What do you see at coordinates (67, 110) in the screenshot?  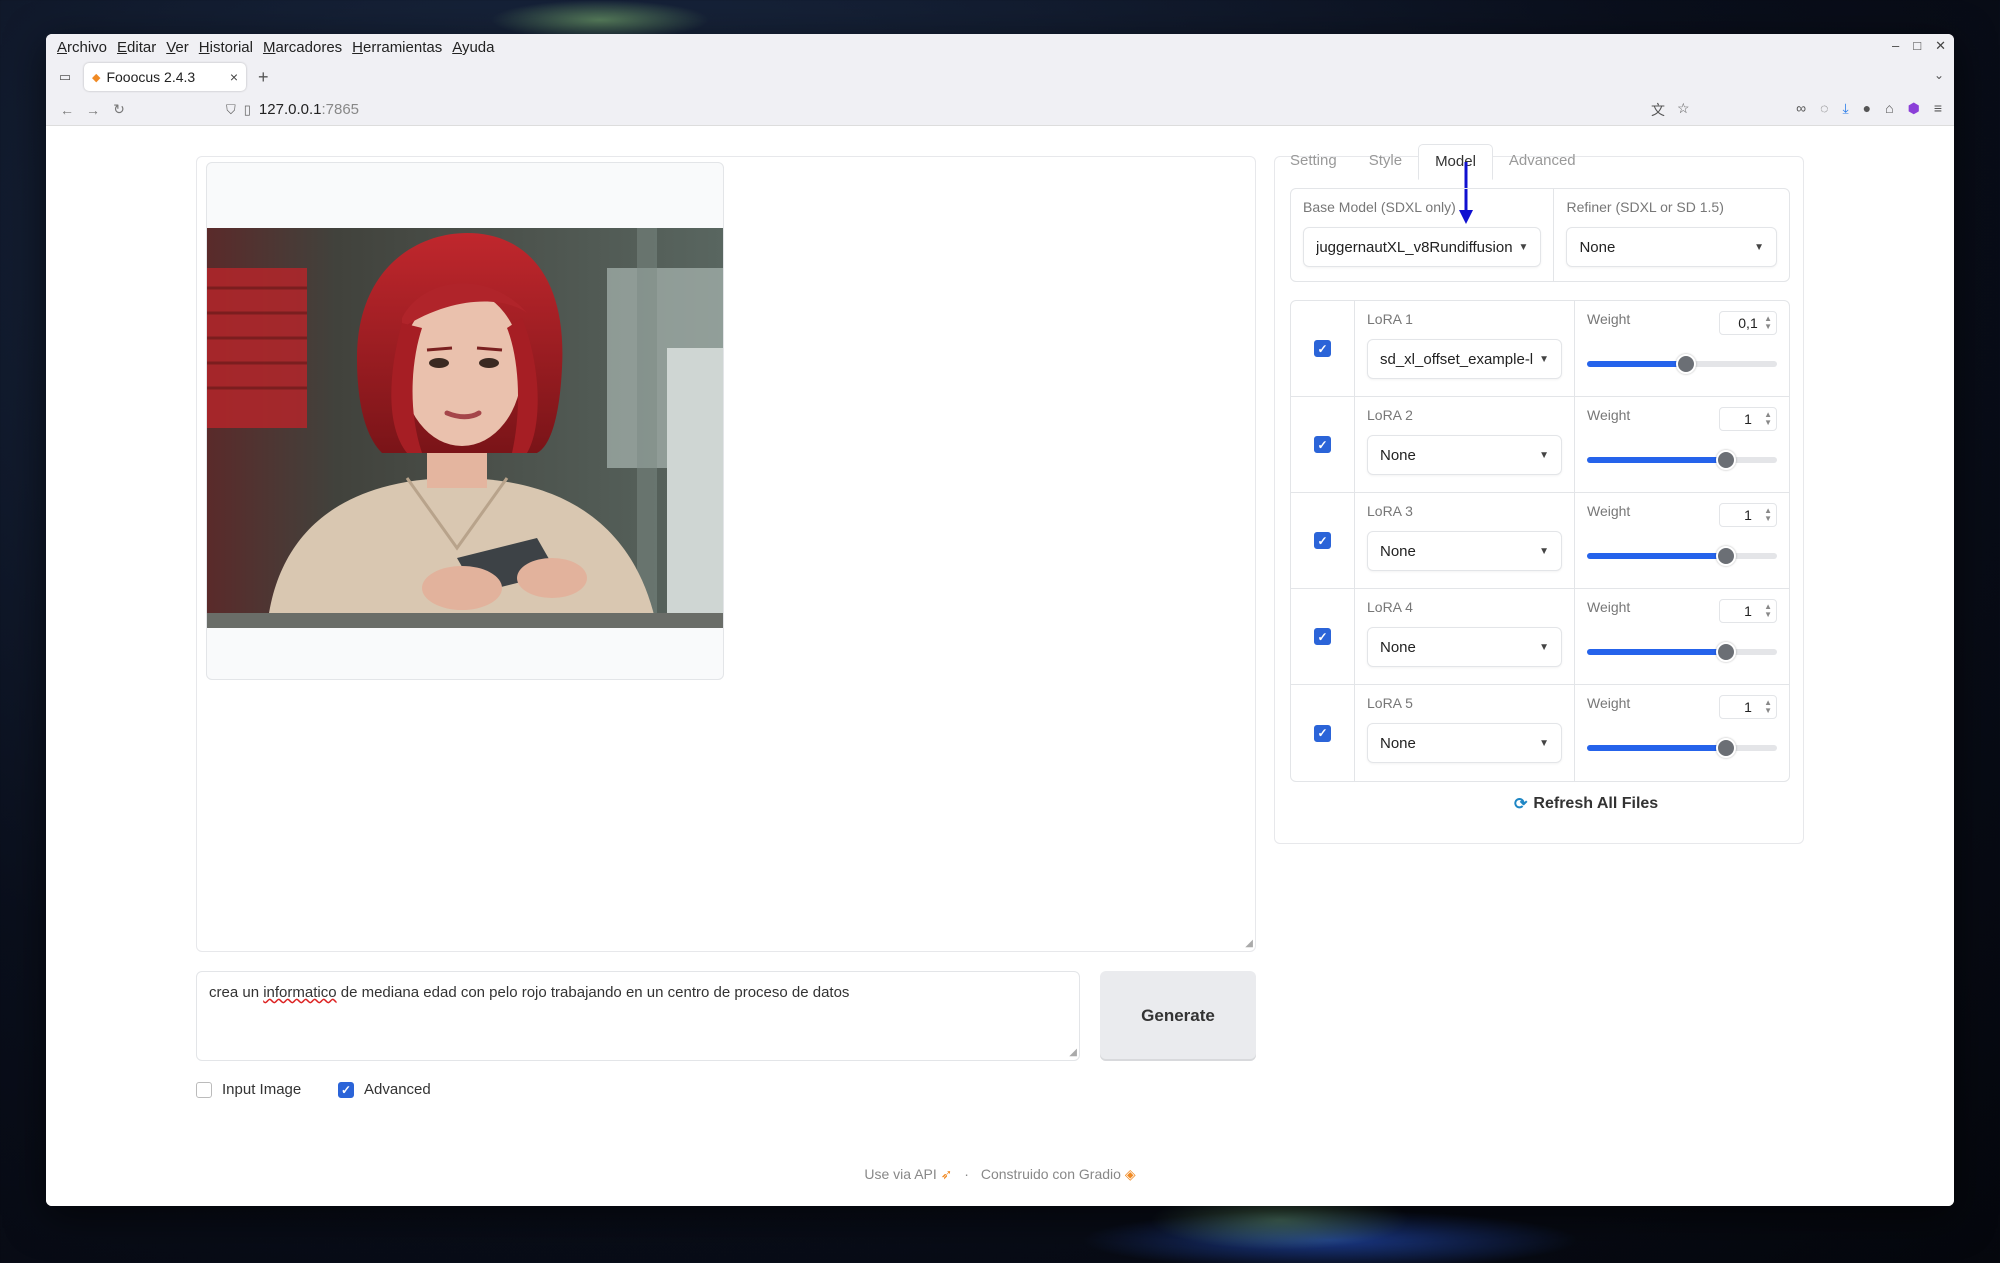 I see `back-icon: ←` at bounding box center [67, 110].